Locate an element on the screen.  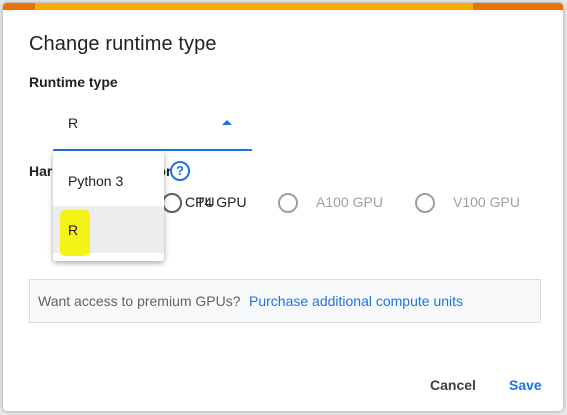
dropdown-option-python3: Python 3 is located at coordinates (108, 180).